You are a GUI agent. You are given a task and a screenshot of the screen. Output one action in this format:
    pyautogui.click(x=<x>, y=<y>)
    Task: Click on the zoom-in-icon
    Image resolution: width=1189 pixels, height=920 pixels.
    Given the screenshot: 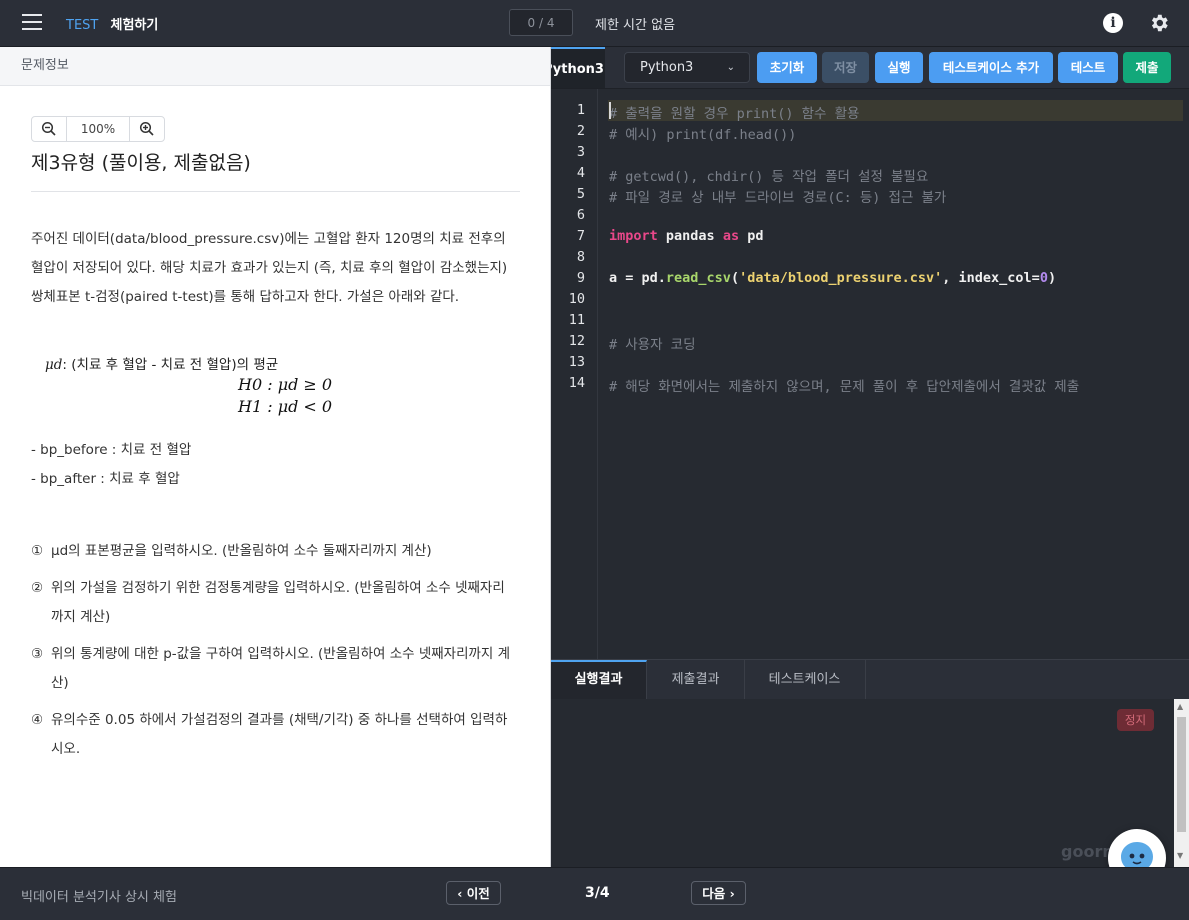 What is the action you would take?
    pyautogui.click(x=146, y=128)
    